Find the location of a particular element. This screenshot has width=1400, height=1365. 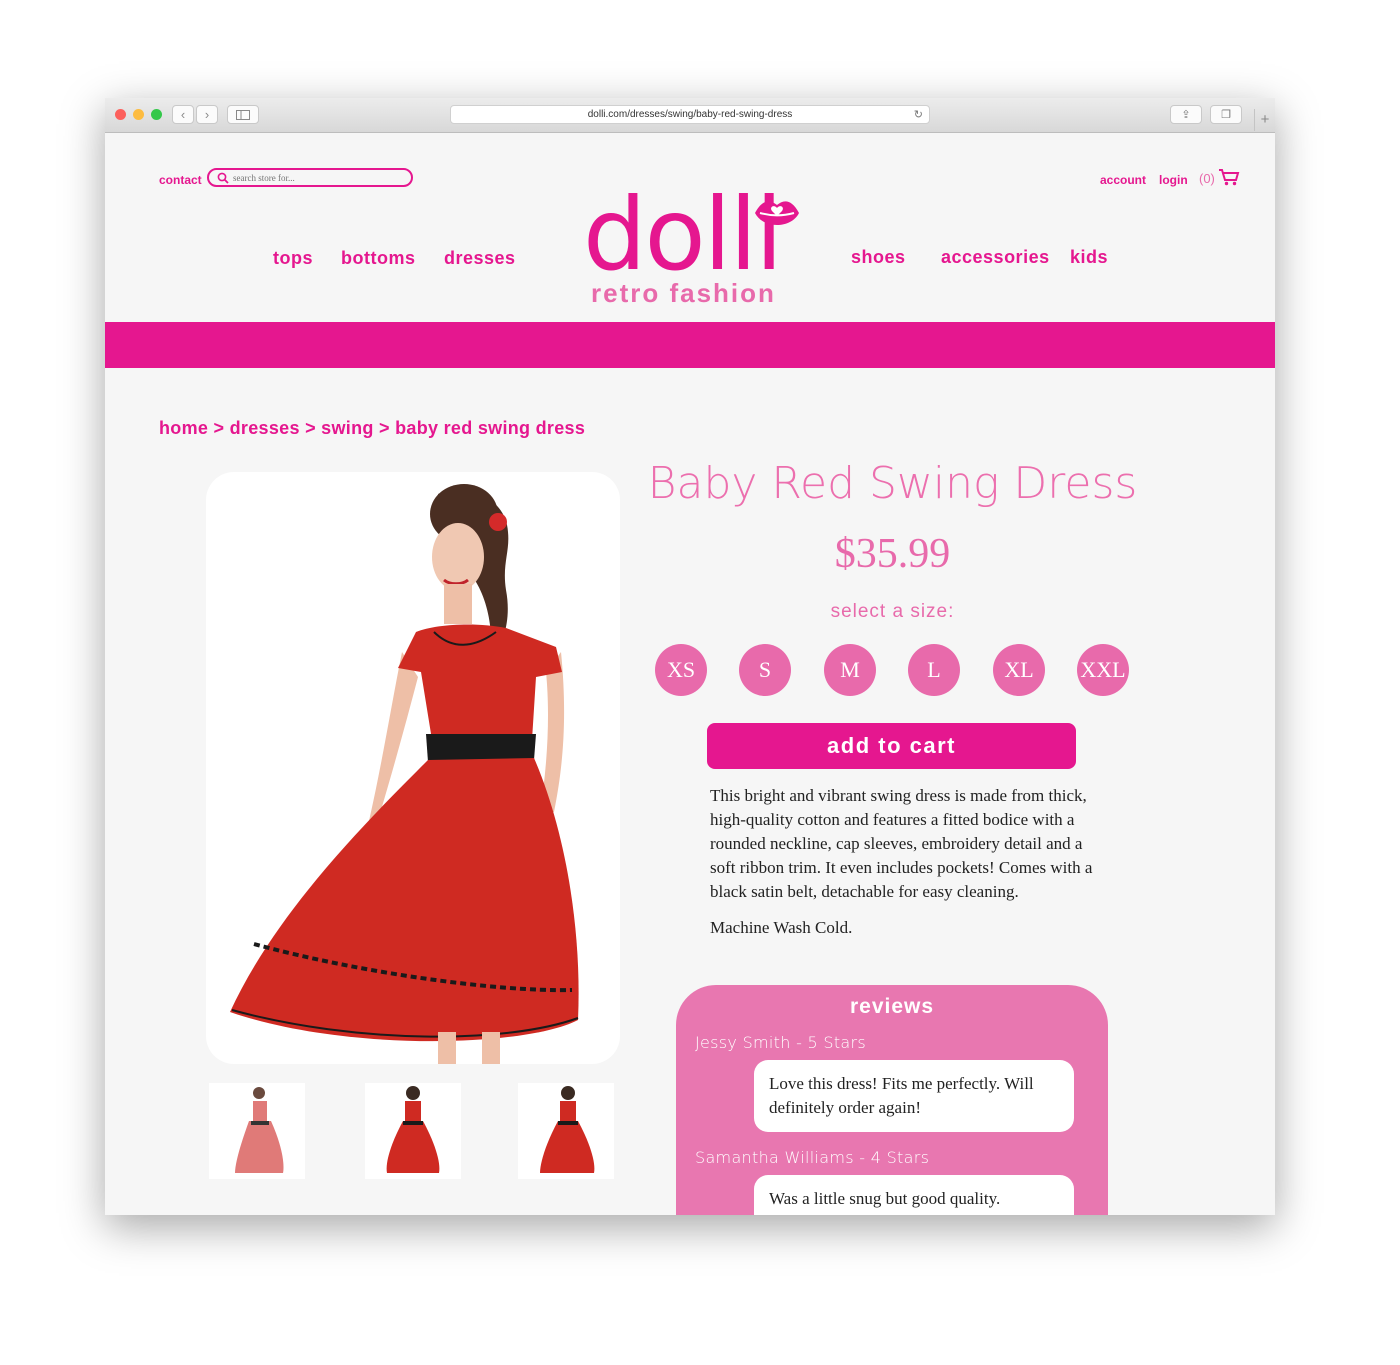

nav-shoes: shoes is located at coordinates (878, 257).